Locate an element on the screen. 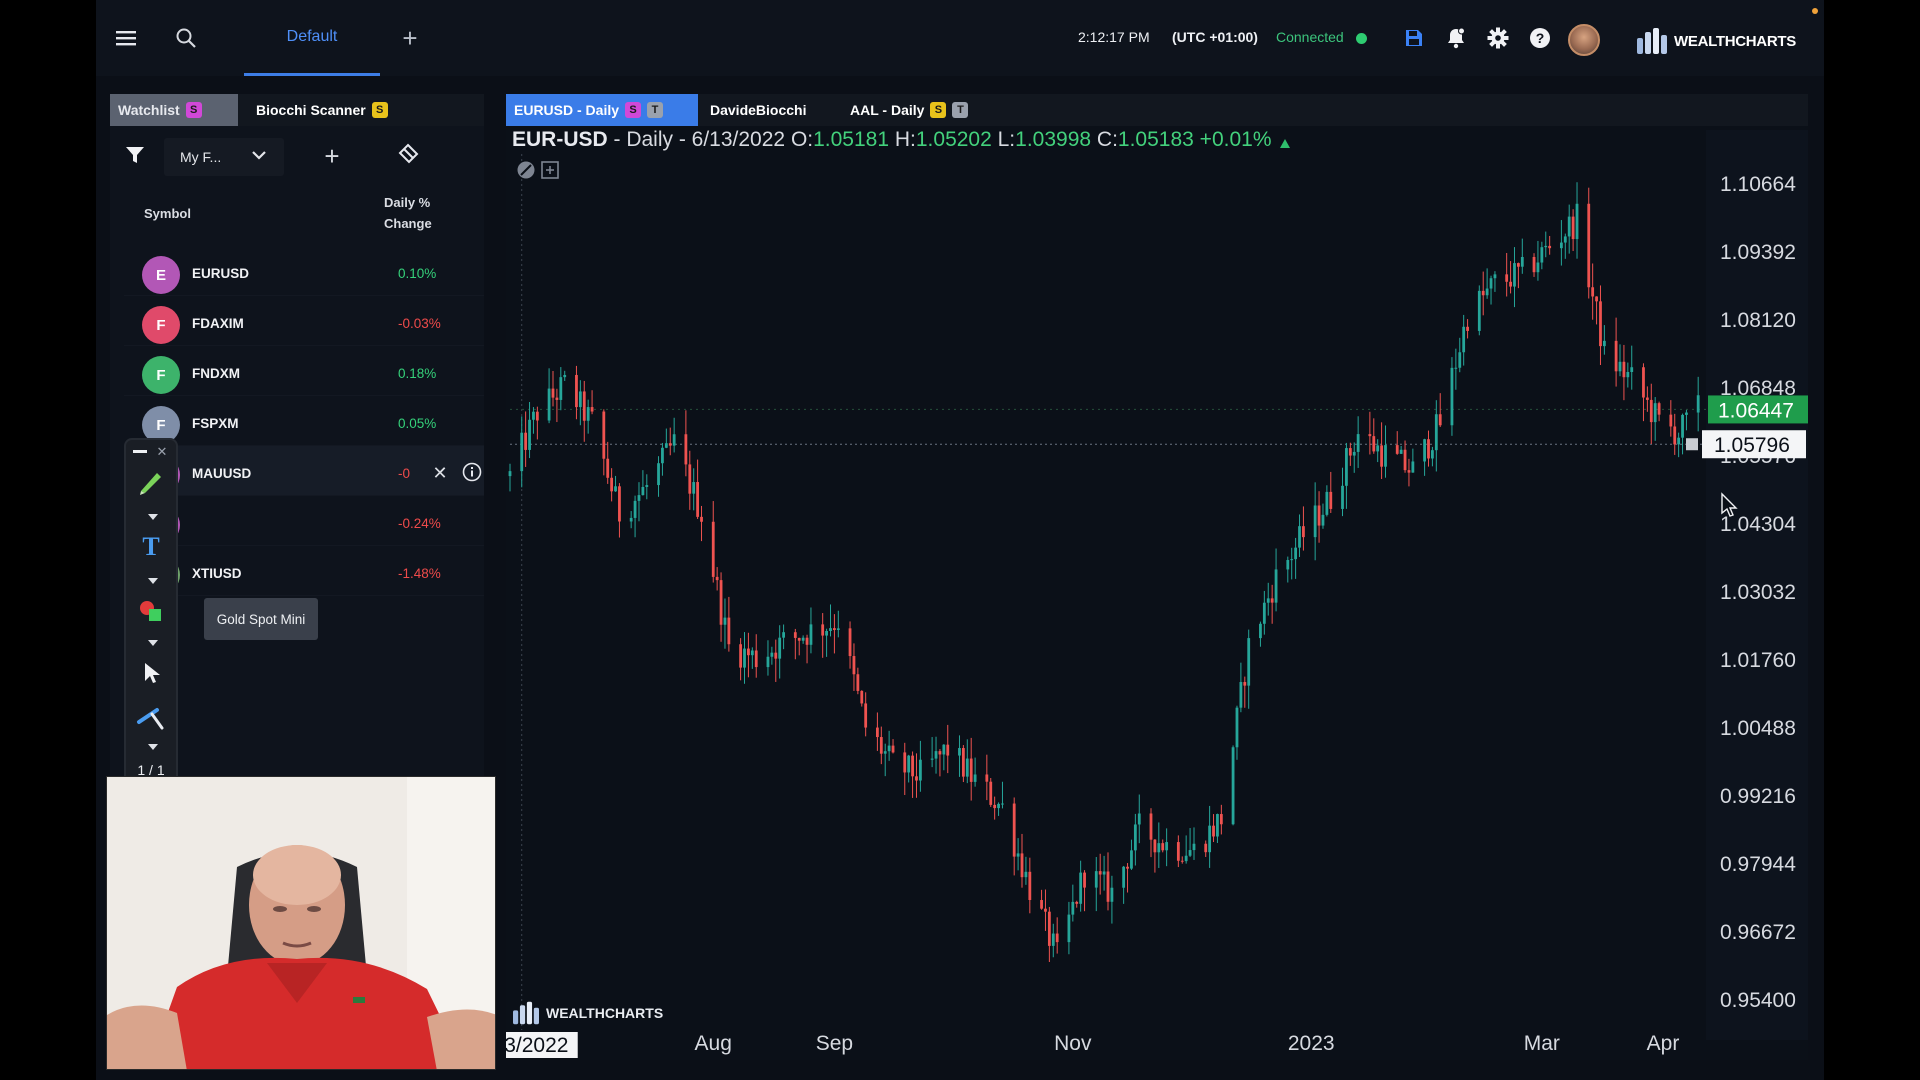  watchlist-row: F FNDXM 0.18% is located at coordinates (304, 371).